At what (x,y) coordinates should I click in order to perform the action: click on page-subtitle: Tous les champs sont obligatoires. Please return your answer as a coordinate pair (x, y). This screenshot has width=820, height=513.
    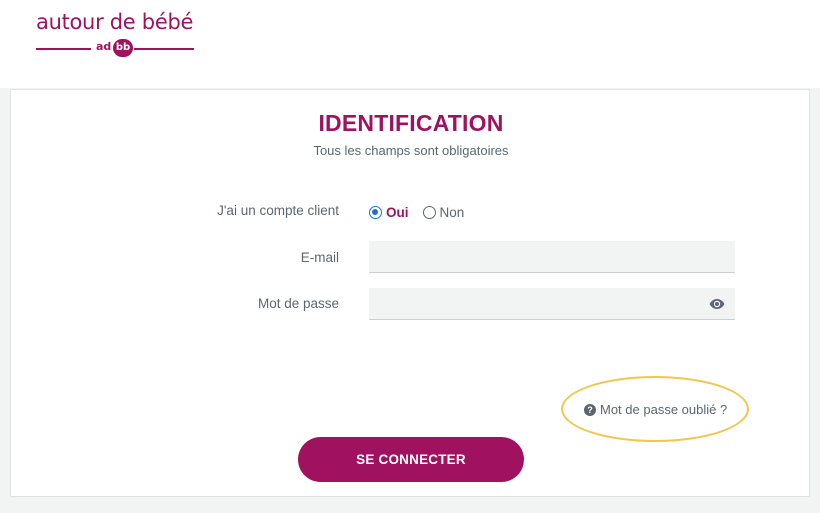
    Looking at the image, I should click on (411, 150).